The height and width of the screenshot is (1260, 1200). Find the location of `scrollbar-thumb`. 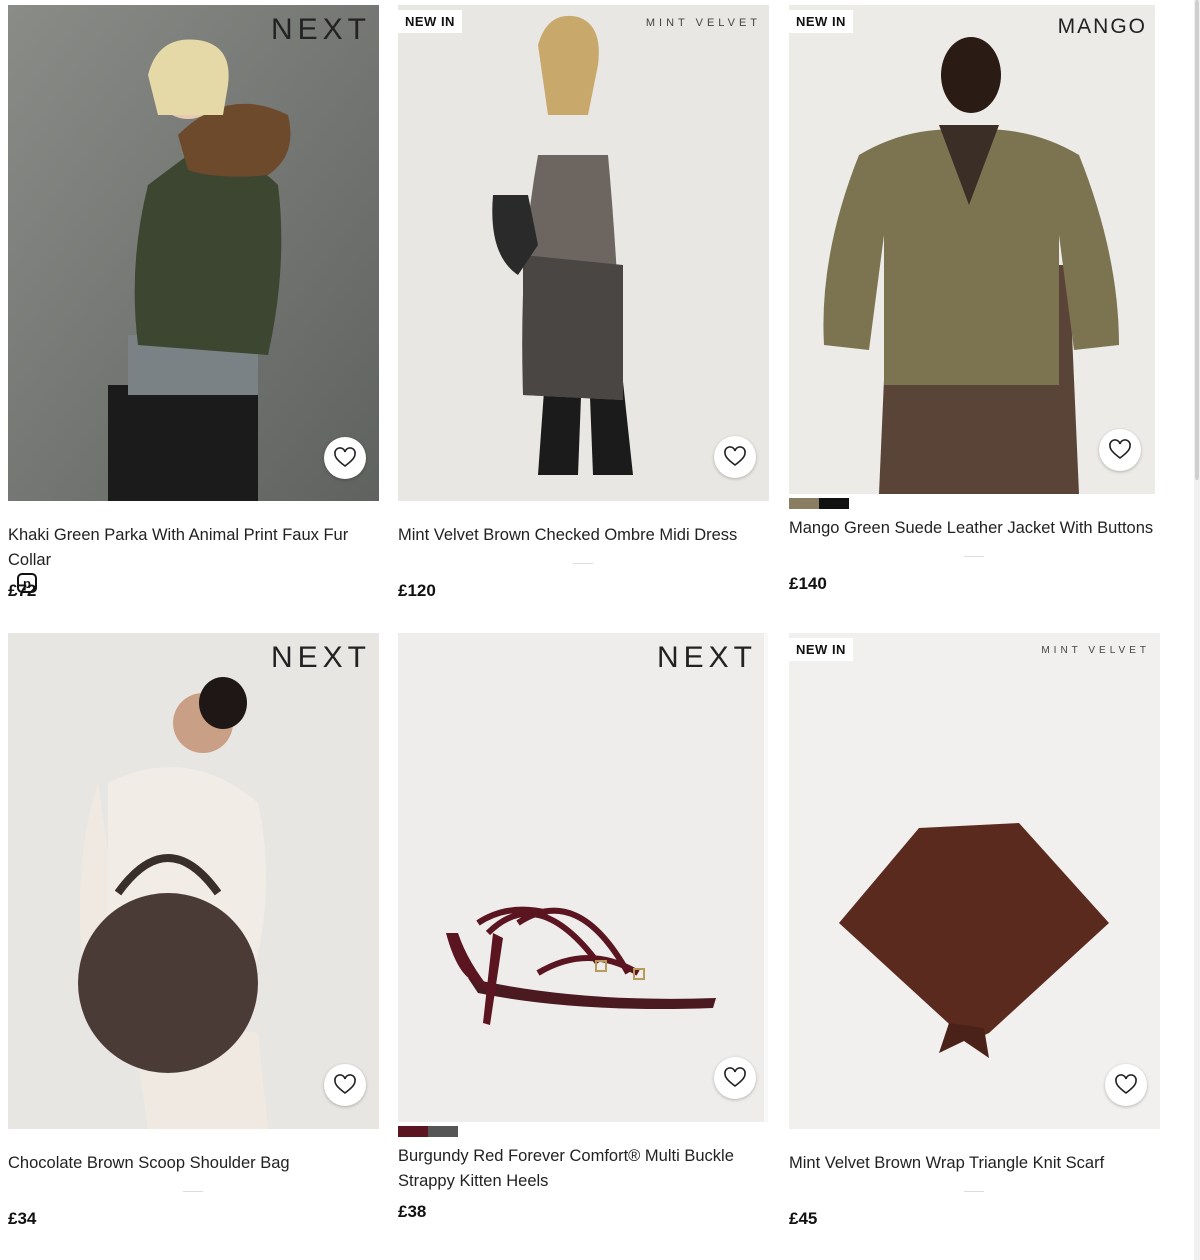

scrollbar-thumb is located at coordinates (1197, 240).